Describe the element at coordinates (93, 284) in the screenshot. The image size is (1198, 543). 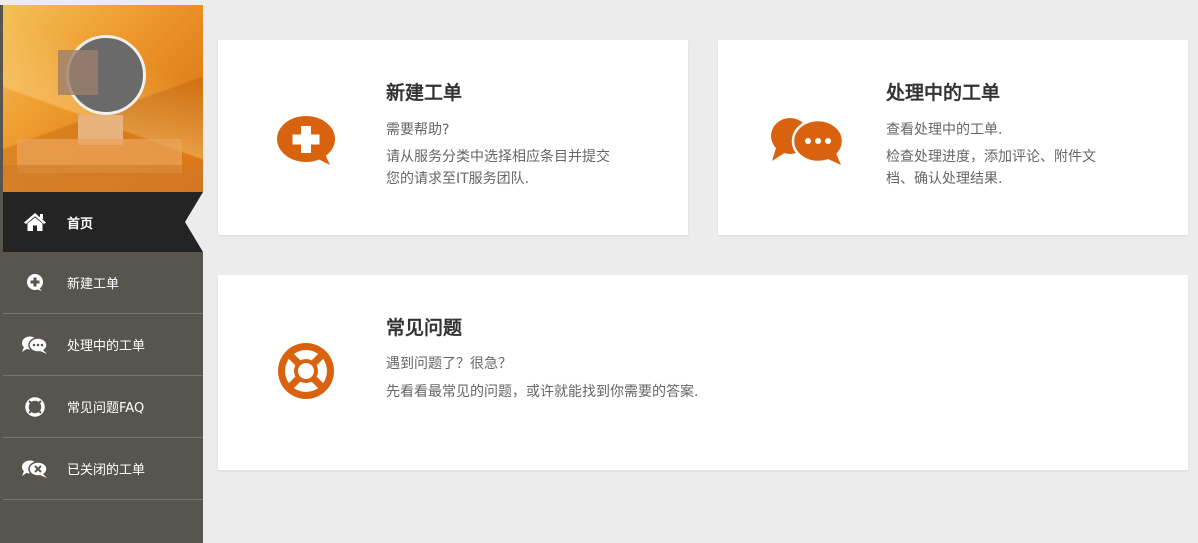
I see `sidebar-item-label: 新建工单` at that location.